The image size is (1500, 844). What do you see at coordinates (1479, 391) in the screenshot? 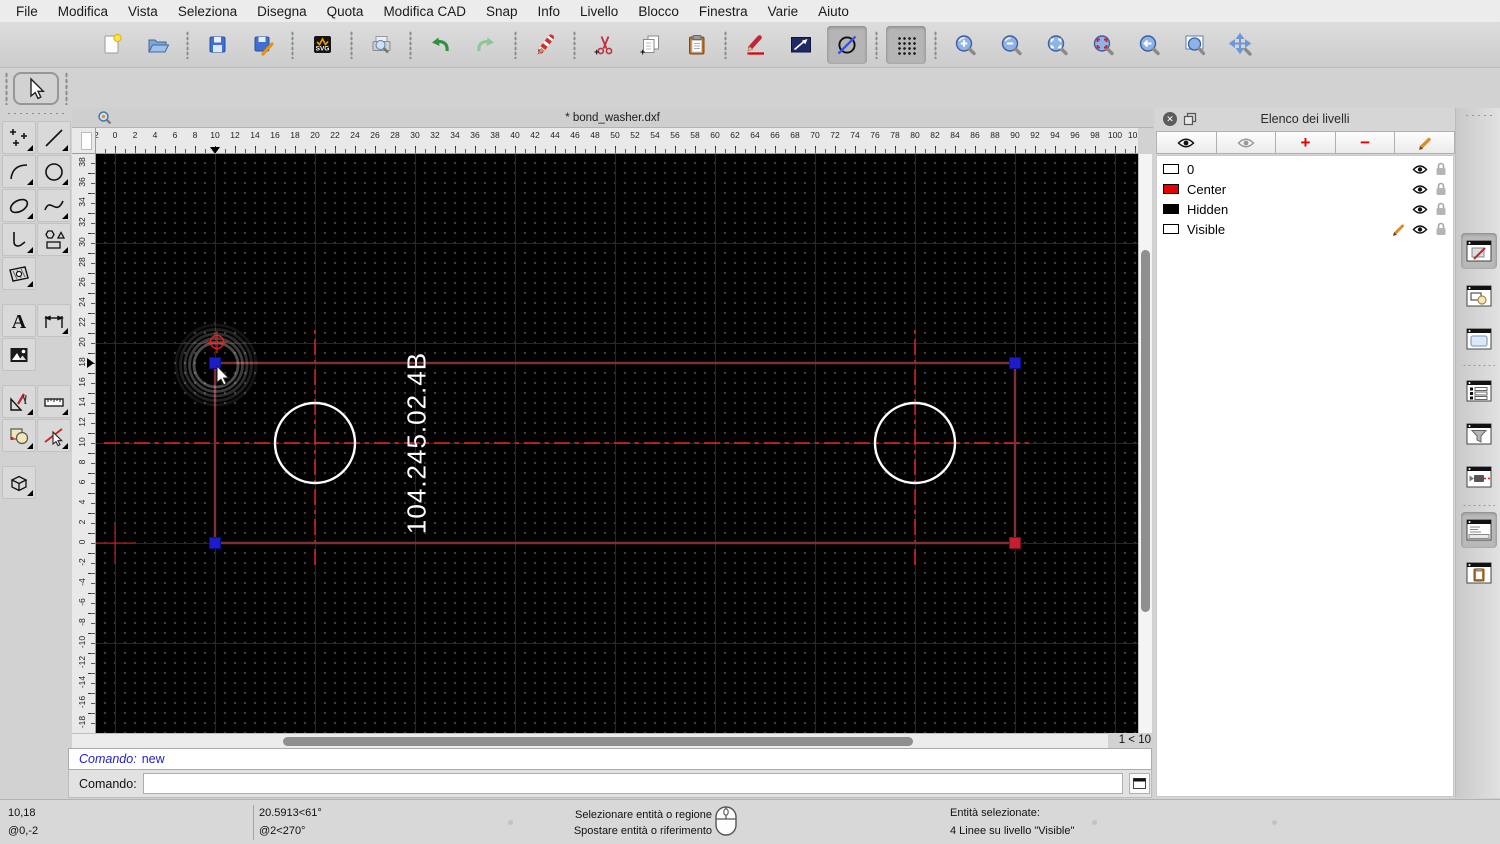
I see `entity-list-toggle` at bounding box center [1479, 391].